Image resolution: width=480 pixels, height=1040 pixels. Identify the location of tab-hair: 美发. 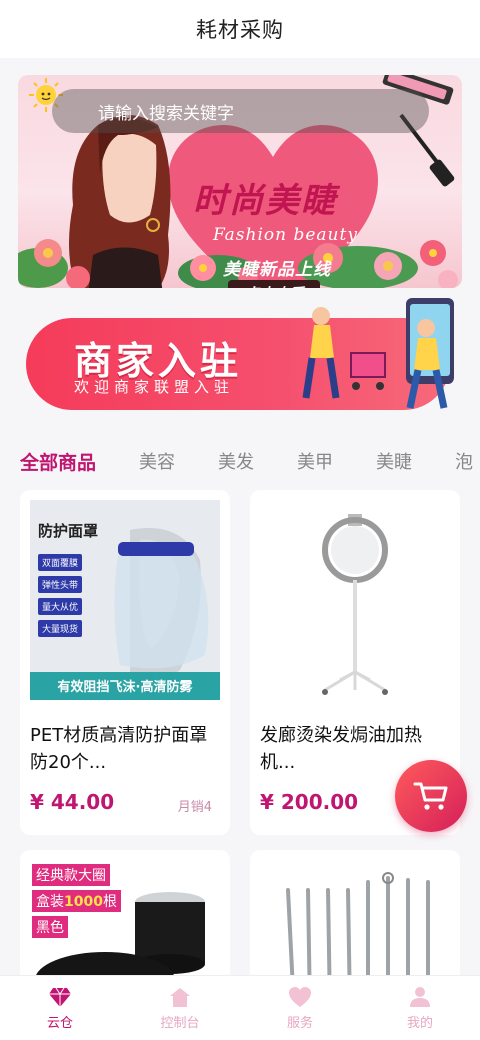
(236, 461).